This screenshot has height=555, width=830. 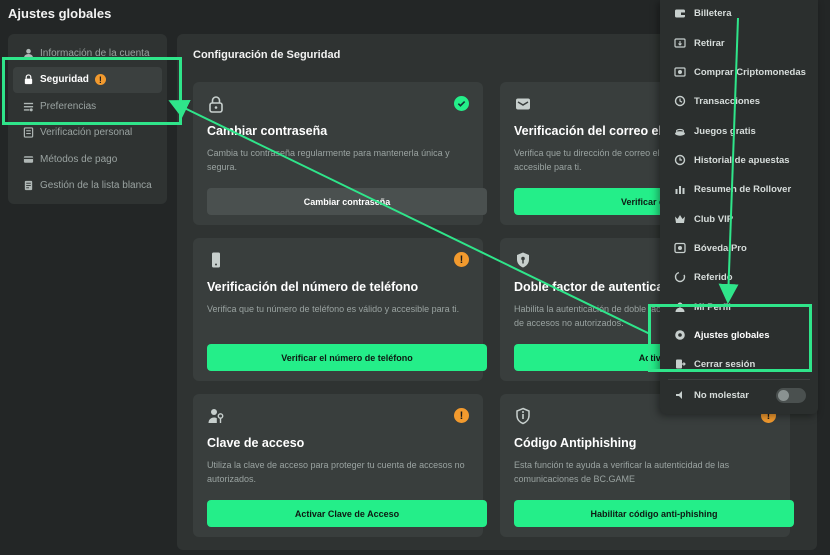 I want to click on toggle-knob, so click(x=783, y=395).